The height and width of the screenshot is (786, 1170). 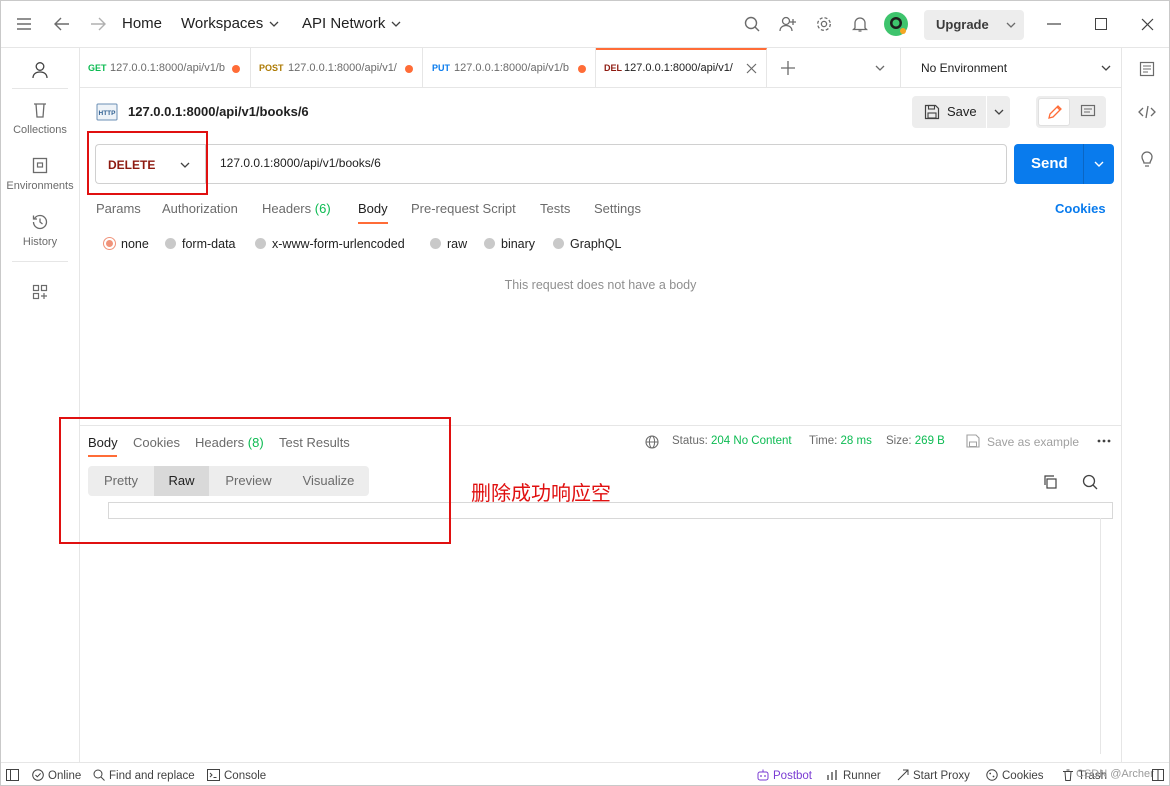 What do you see at coordinates (152, 776) in the screenshot?
I see `find-replace-label: Find and replace` at bounding box center [152, 776].